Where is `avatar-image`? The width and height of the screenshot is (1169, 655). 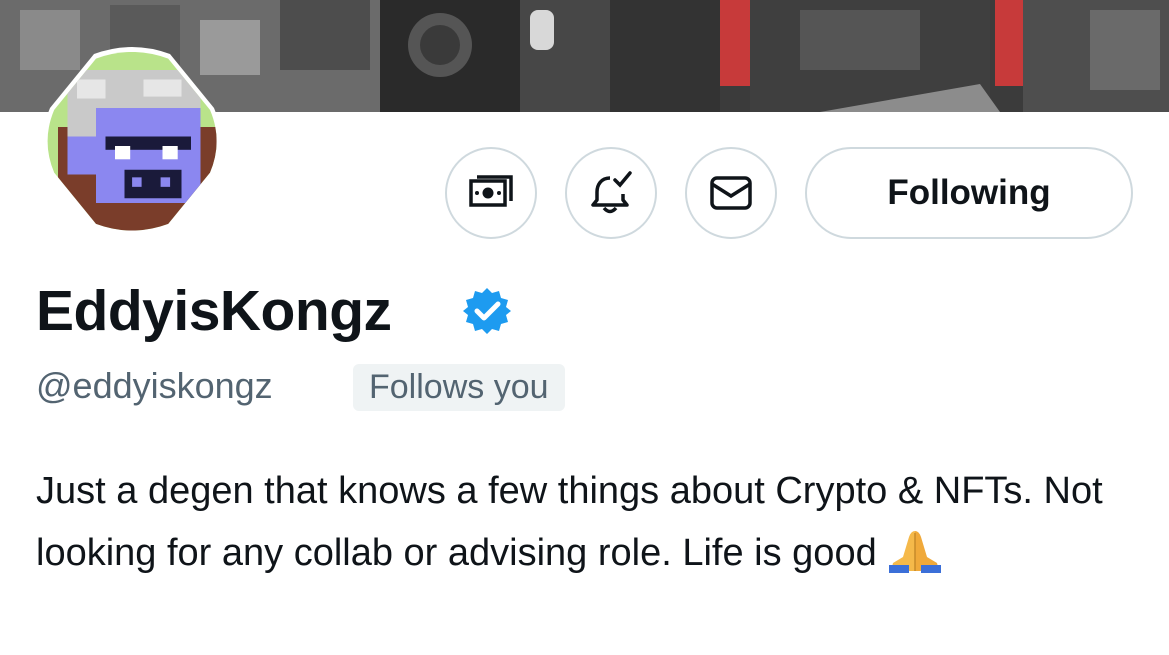
avatar-image is located at coordinates (132, 141).